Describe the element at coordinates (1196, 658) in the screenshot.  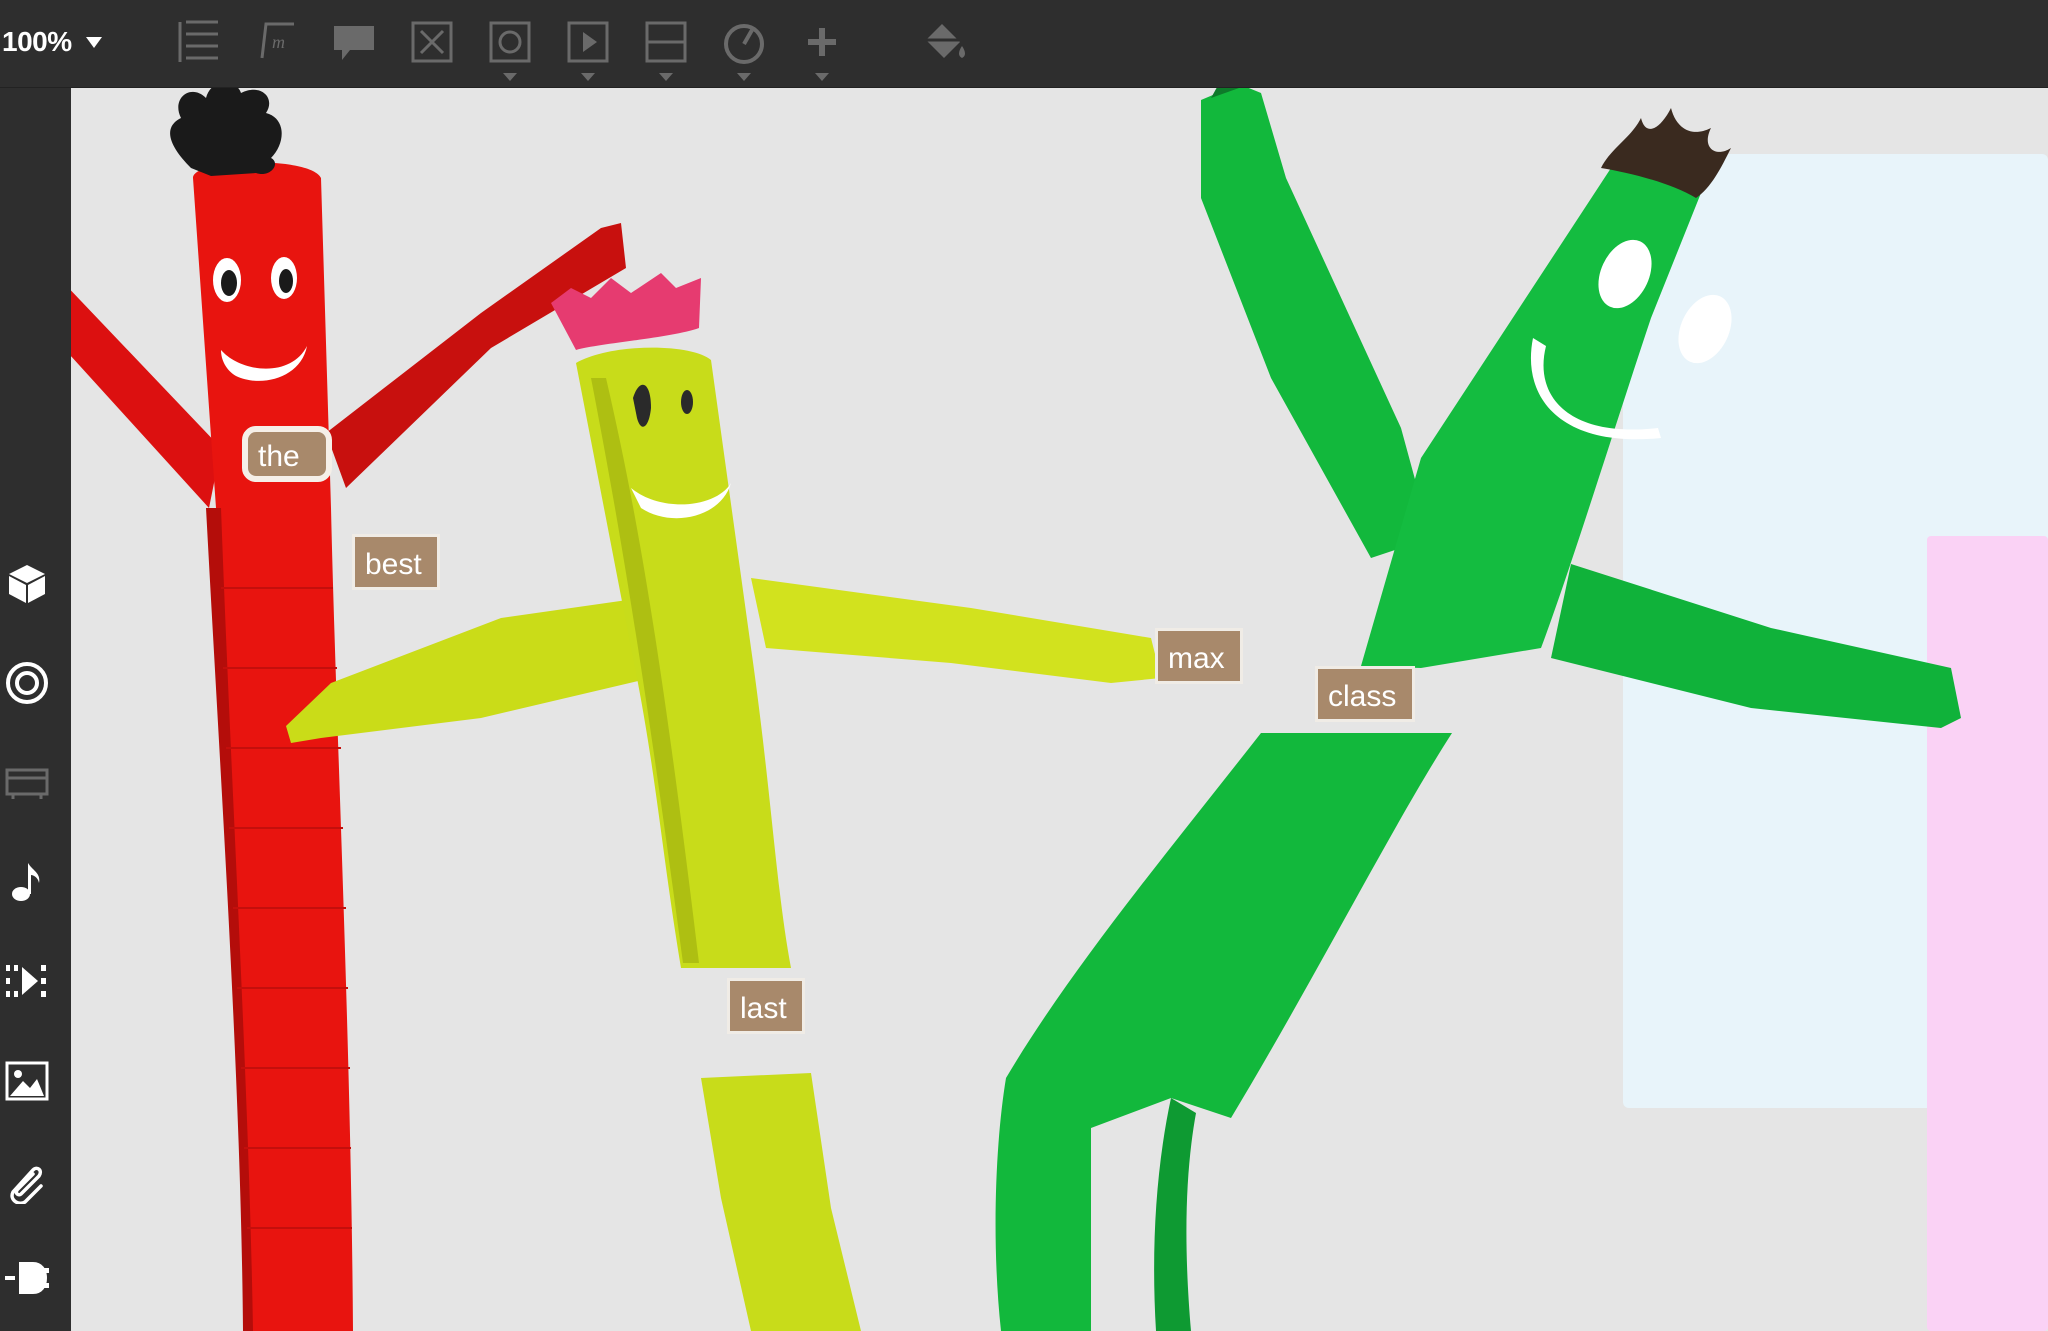
I see `word-text: max` at that location.